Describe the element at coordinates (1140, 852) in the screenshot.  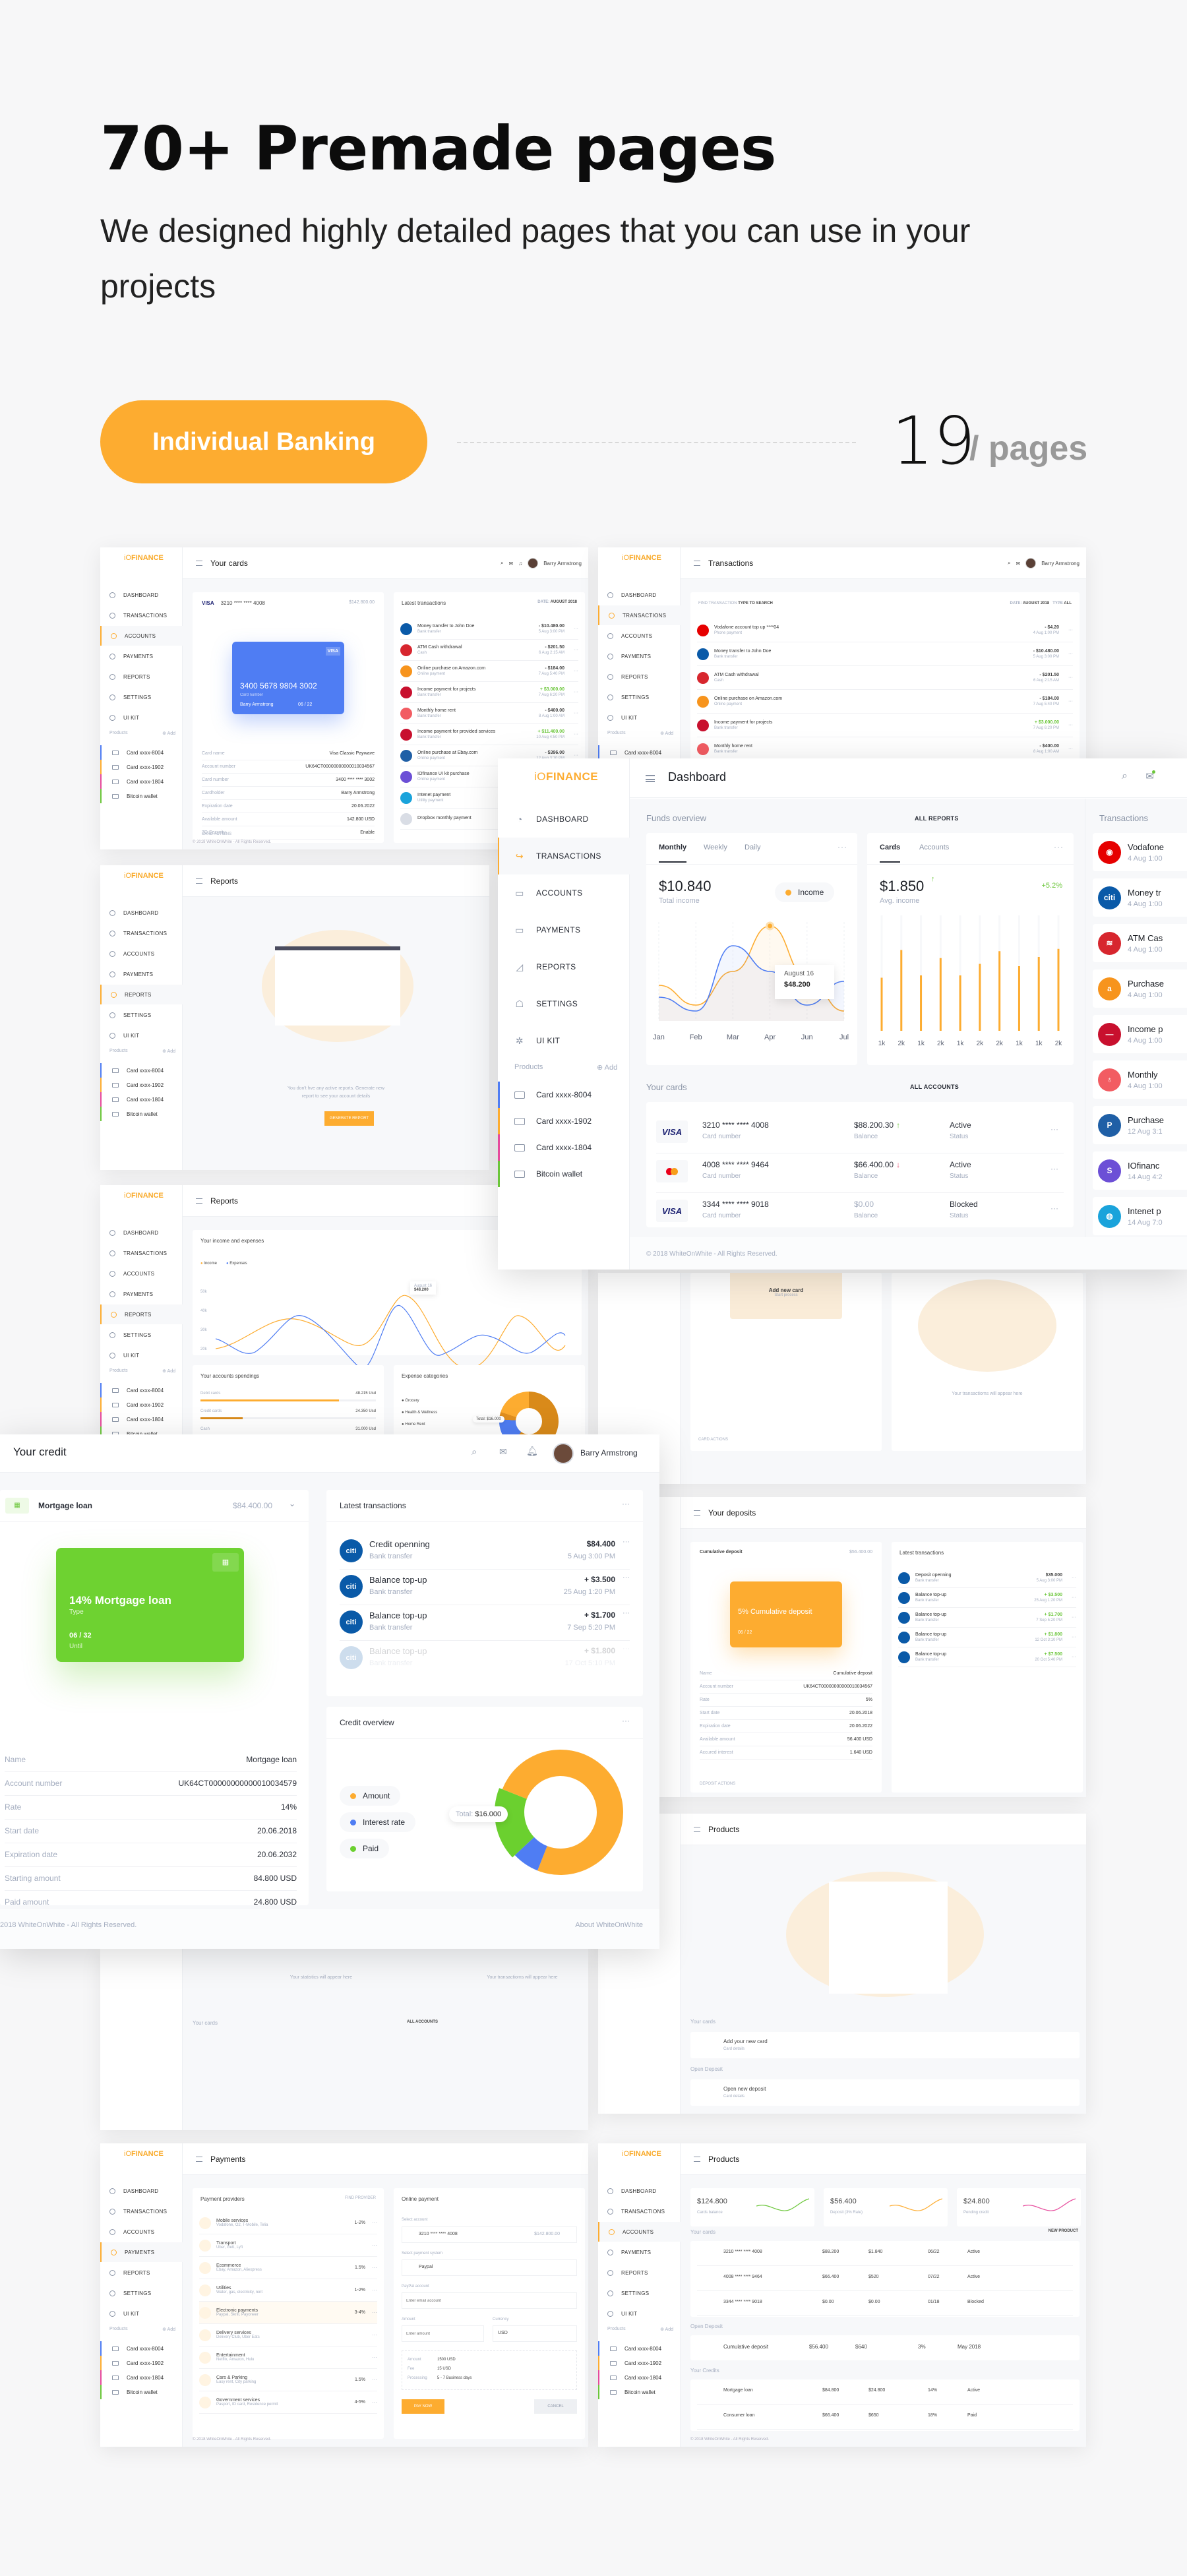
I see `transaction-item: ◉ Vodafone 4 Aug 1:00` at that location.